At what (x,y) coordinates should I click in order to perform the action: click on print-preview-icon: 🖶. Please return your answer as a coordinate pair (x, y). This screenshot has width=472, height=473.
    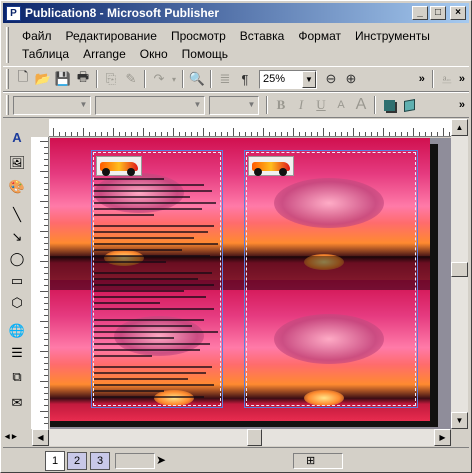
    Looking at the image, I should click on (83, 79).